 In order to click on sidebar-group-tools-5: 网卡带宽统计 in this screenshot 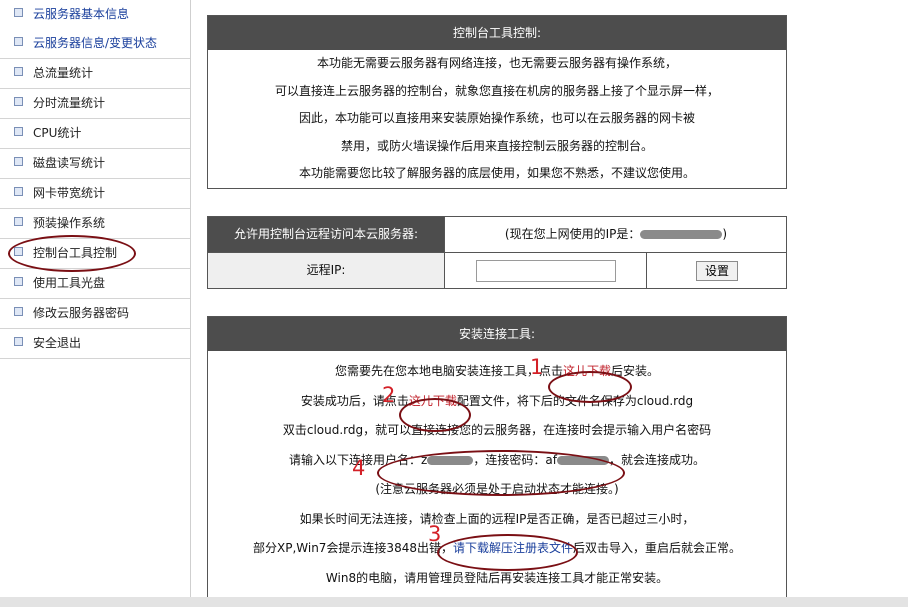, I will do `click(95, 194)`.